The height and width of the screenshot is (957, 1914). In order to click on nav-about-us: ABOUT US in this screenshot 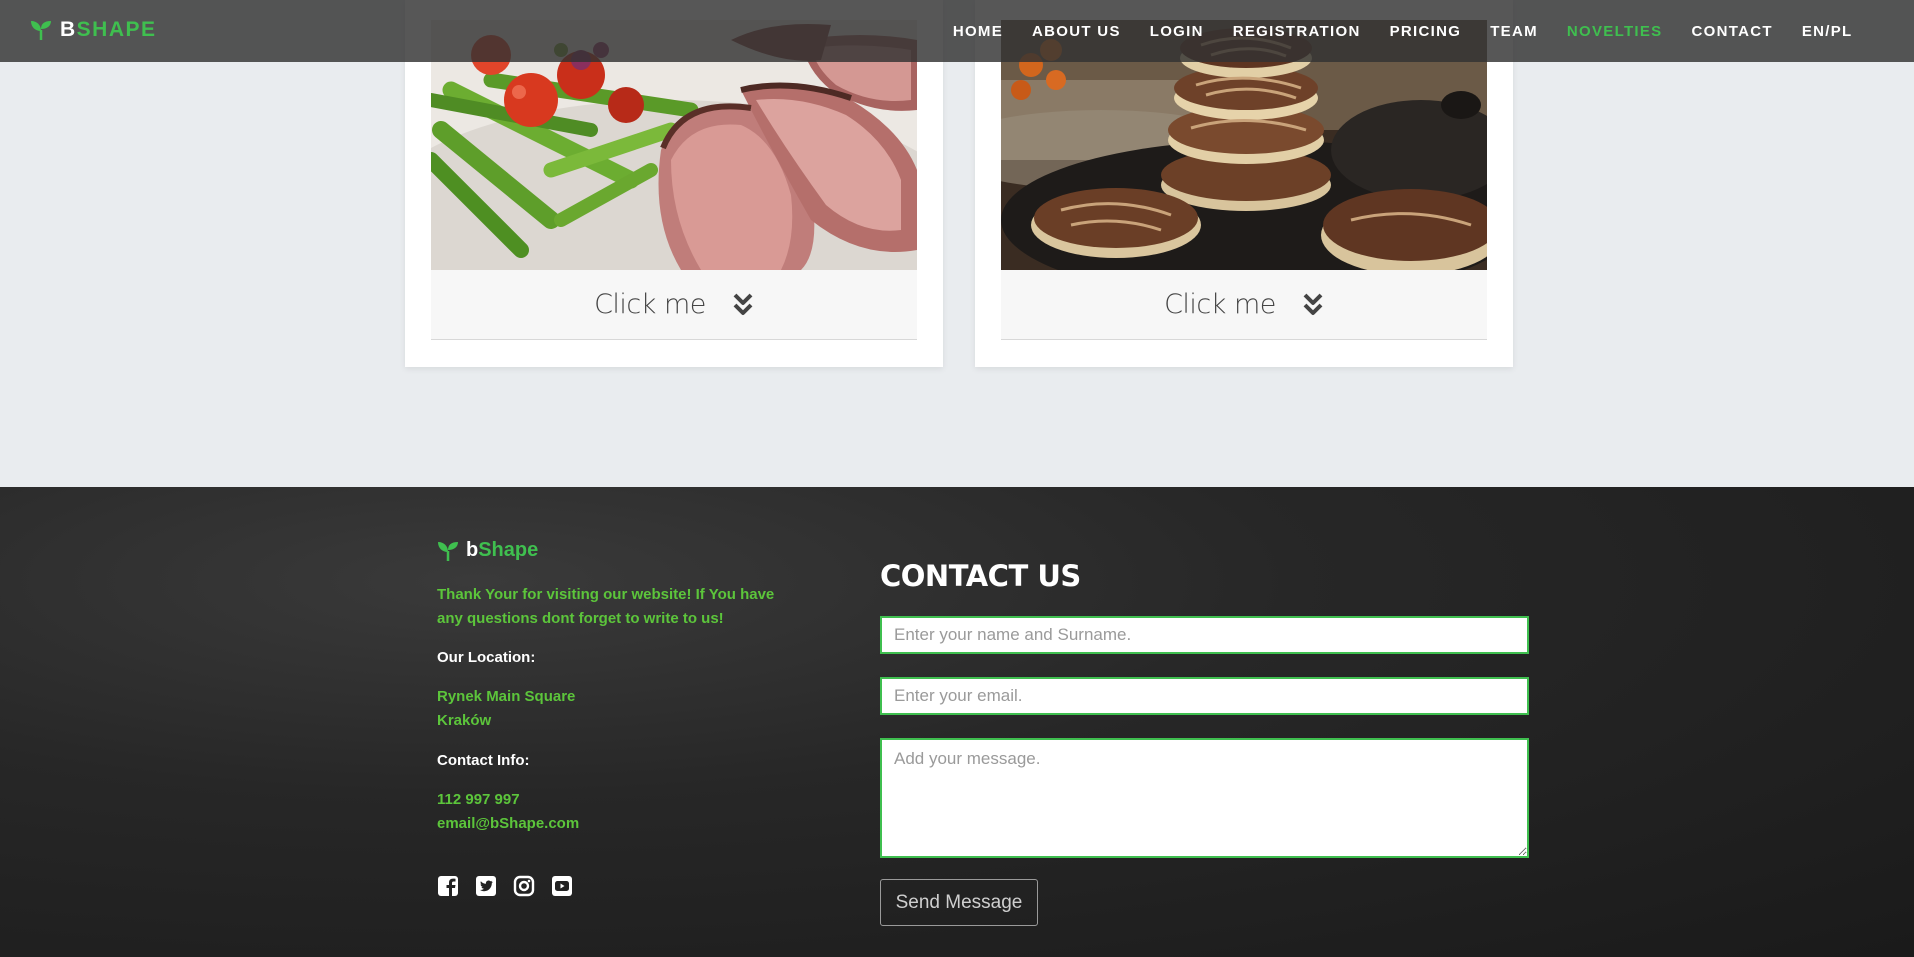, I will do `click(1077, 31)`.